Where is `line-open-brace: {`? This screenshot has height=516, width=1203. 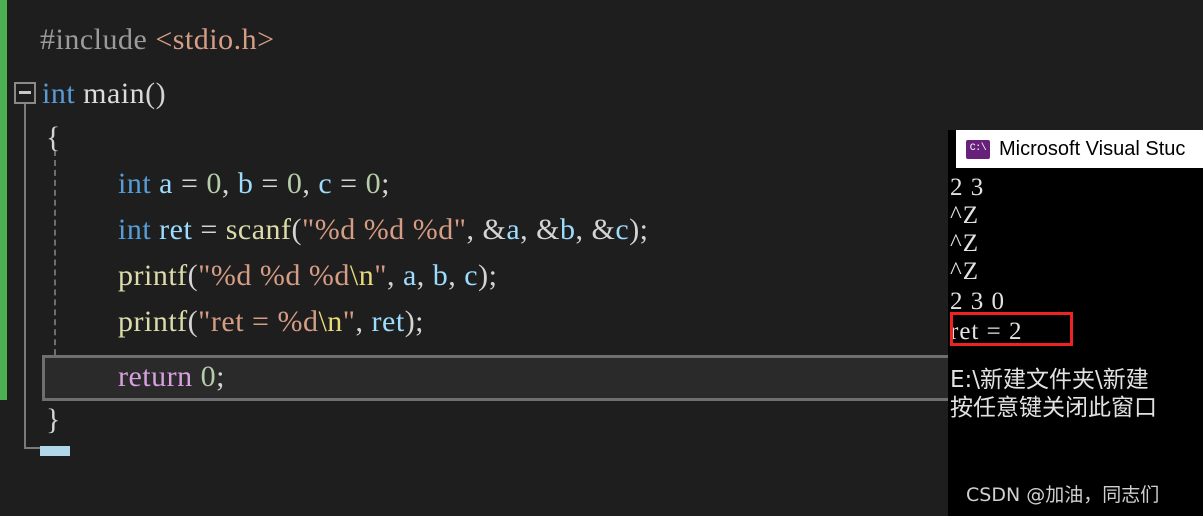
line-open-brace: { is located at coordinates (30, 138).